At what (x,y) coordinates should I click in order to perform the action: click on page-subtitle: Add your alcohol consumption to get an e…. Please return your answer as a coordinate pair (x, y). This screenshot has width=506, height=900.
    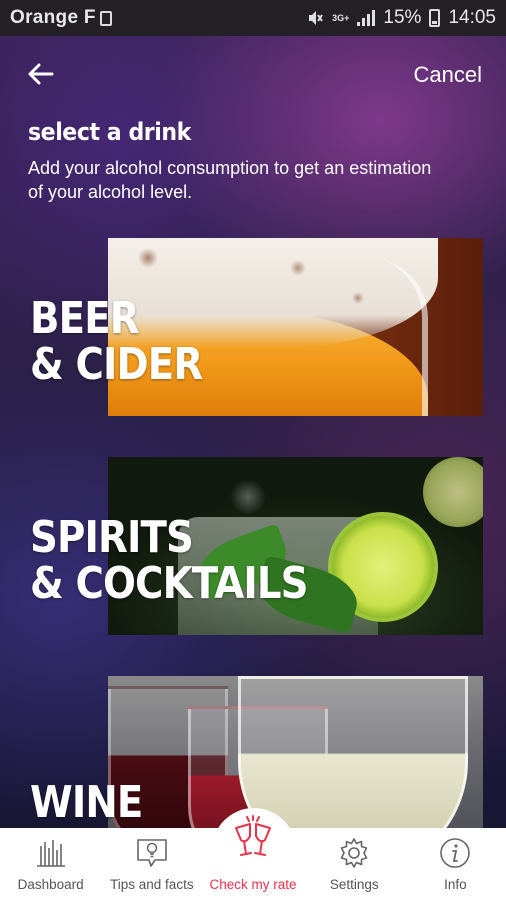
    Looking at the image, I should click on (230, 180).